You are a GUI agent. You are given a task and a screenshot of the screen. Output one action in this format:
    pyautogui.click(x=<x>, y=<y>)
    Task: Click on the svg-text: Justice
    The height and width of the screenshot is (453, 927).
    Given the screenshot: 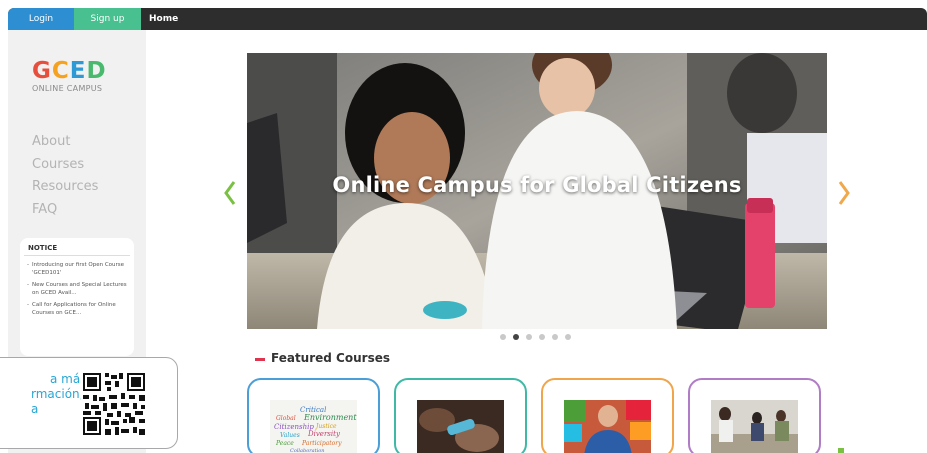 What is the action you would take?
    pyautogui.click(x=325, y=426)
    